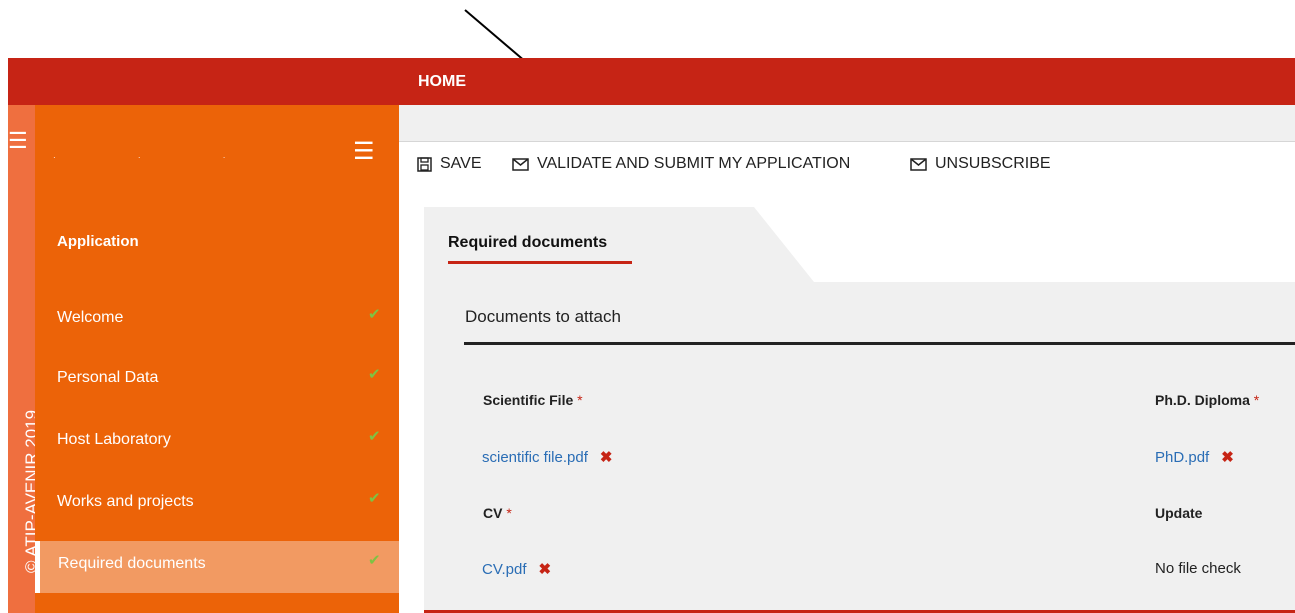  I want to click on sidebar-item-label: Personal Data, so click(108, 377).